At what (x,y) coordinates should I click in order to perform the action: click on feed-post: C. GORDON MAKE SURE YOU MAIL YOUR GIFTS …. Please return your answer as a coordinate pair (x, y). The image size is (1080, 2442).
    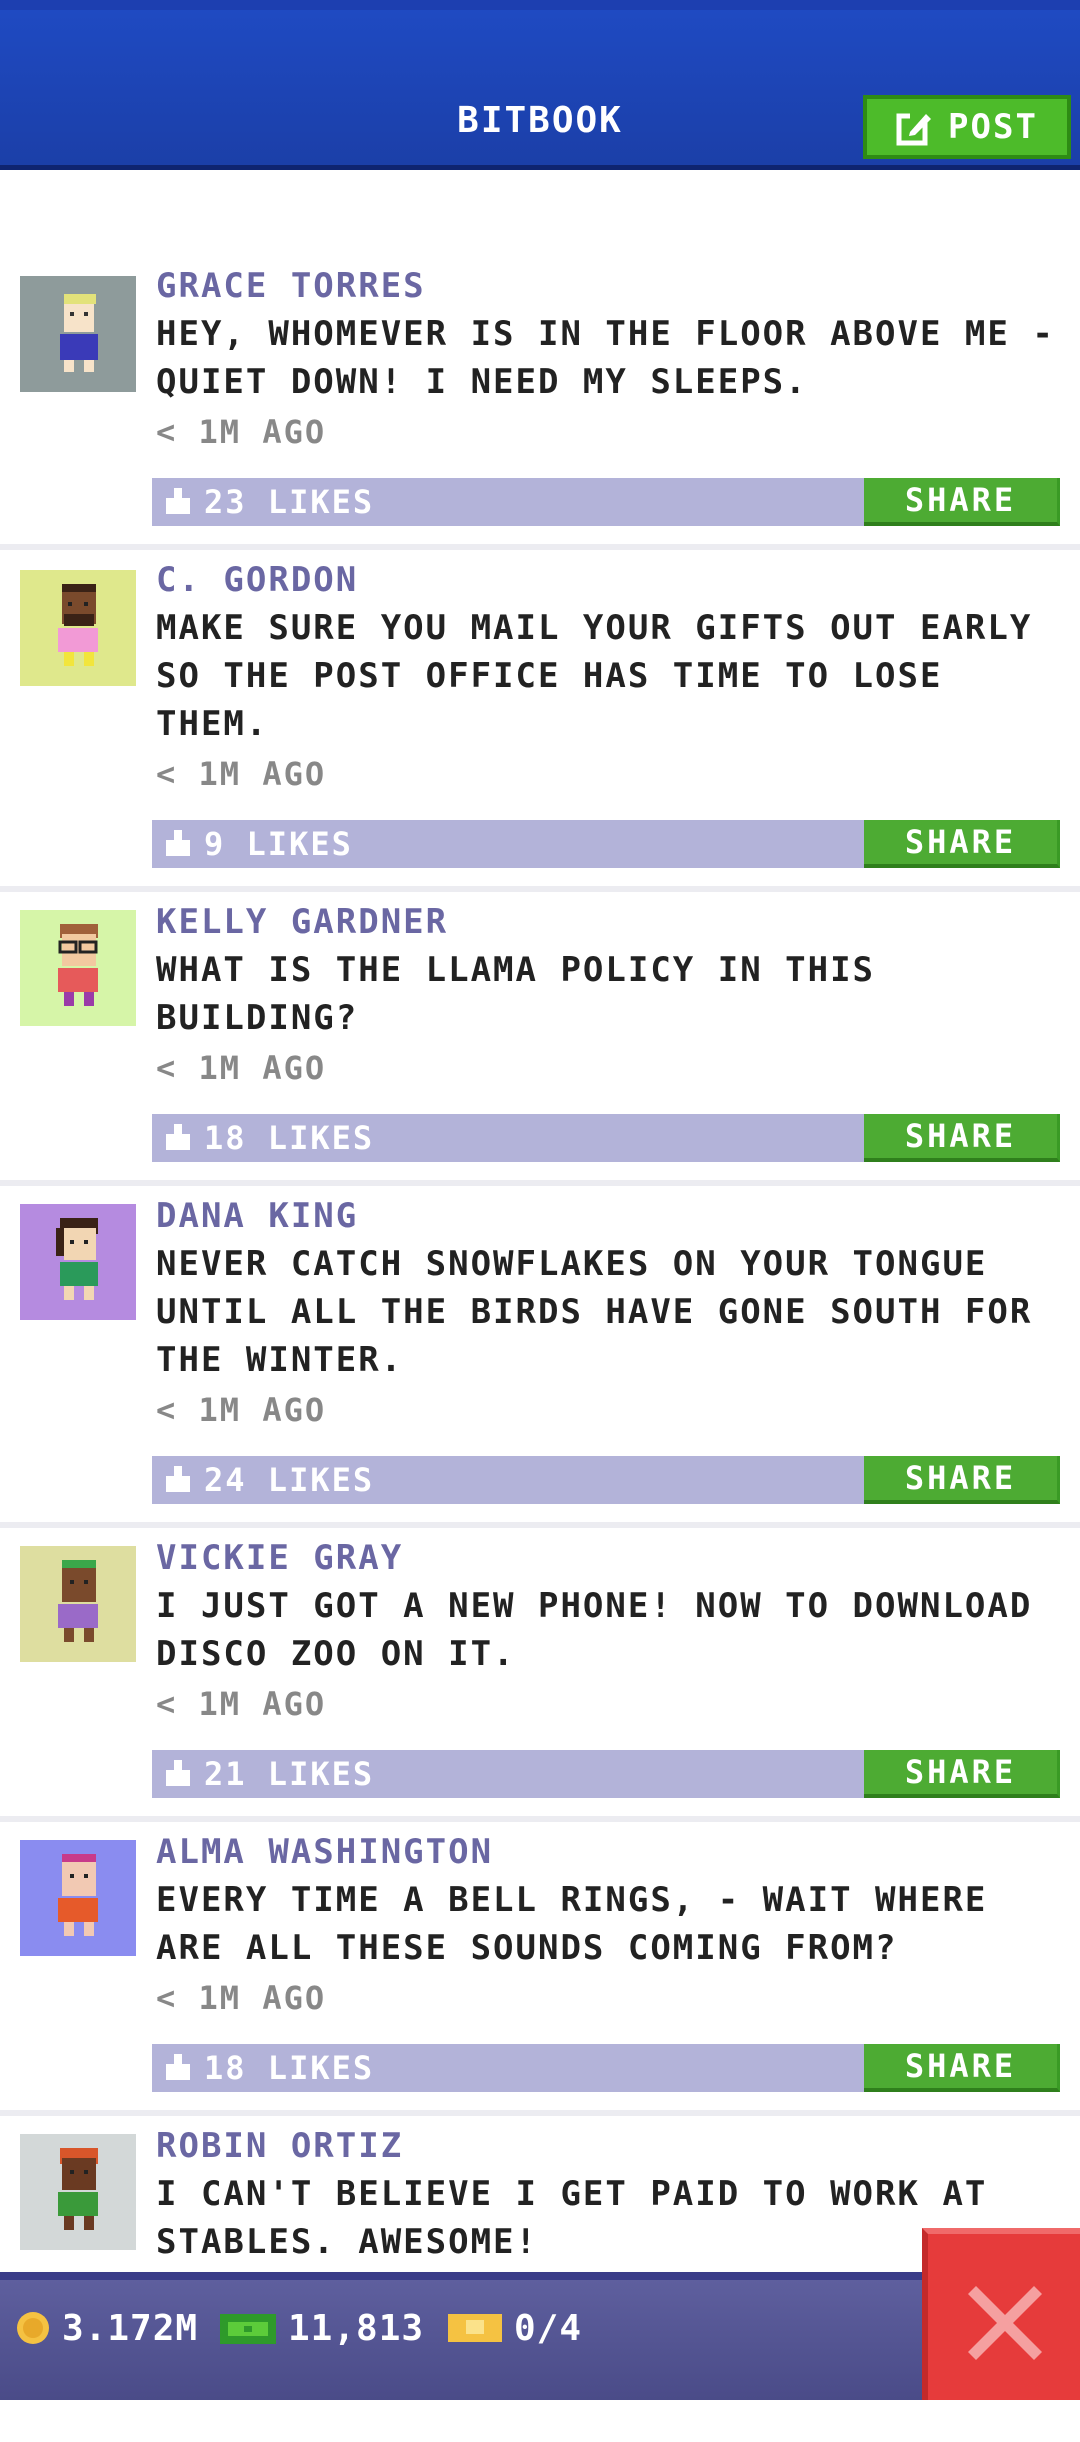
    Looking at the image, I should click on (540, 721).